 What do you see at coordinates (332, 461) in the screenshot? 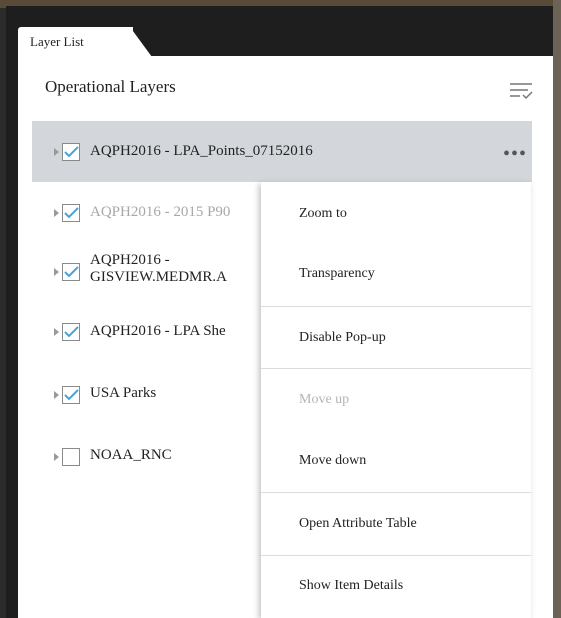
I see `menu-item-move-down: Move down` at bounding box center [332, 461].